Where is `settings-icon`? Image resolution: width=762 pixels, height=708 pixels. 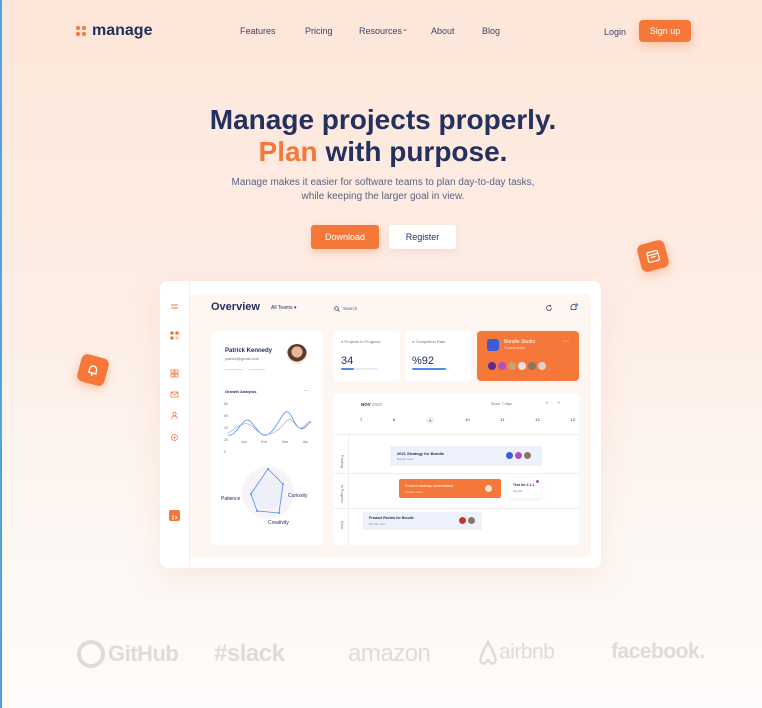 settings-icon is located at coordinates (174, 437).